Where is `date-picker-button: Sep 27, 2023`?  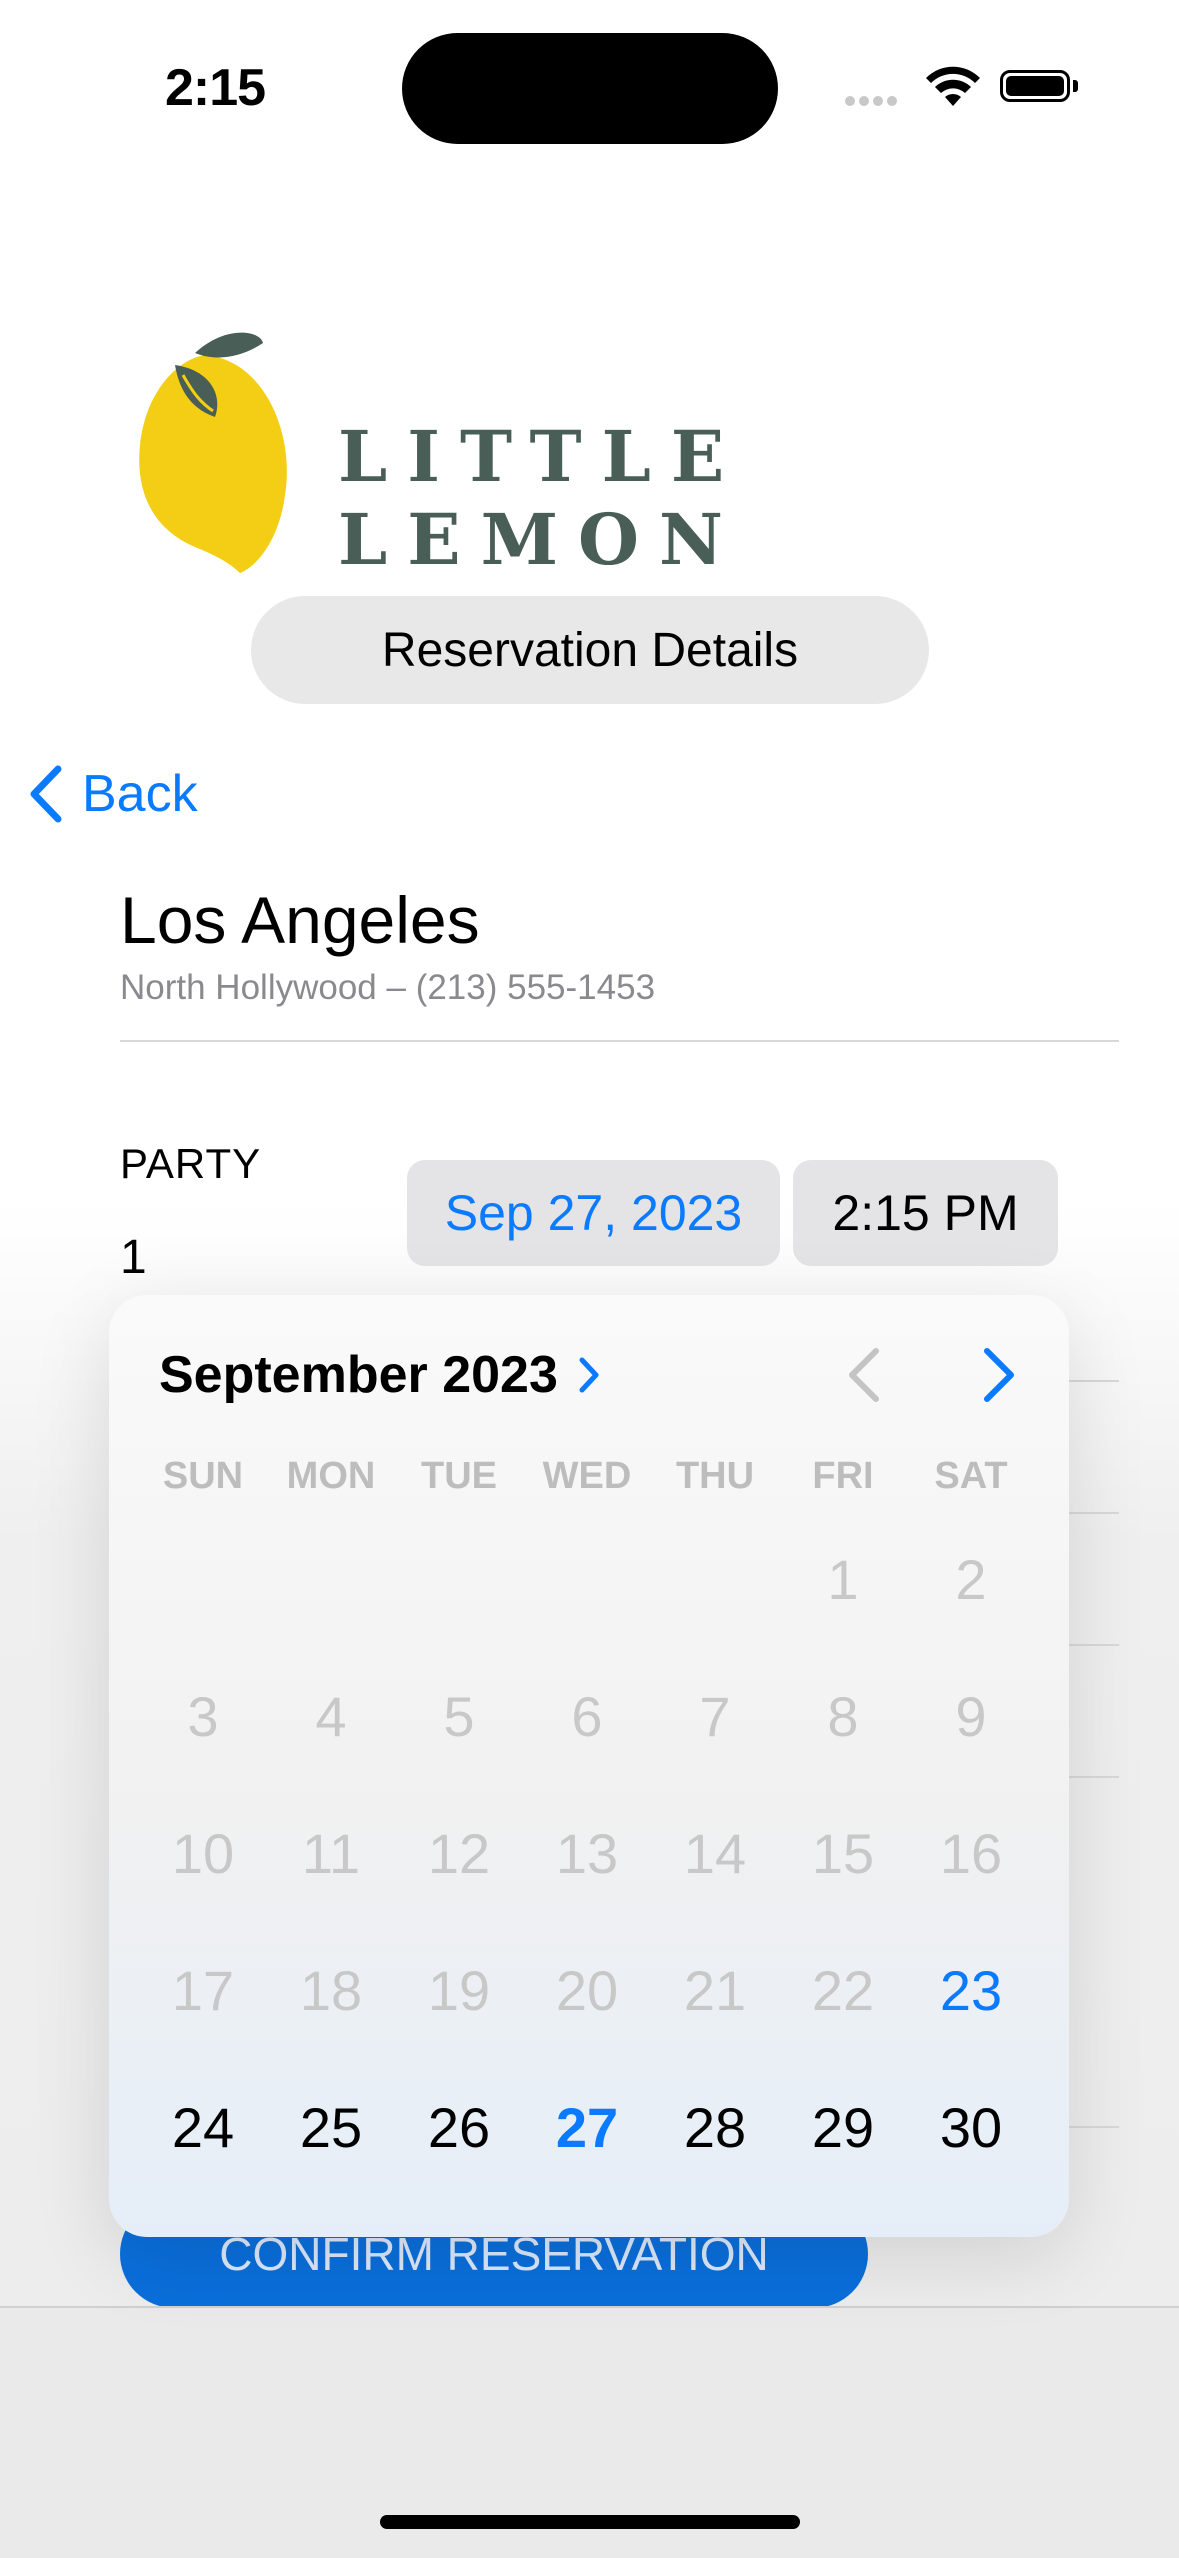
date-picker-button: Sep 27, 2023 is located at coordinates (593, 1213).